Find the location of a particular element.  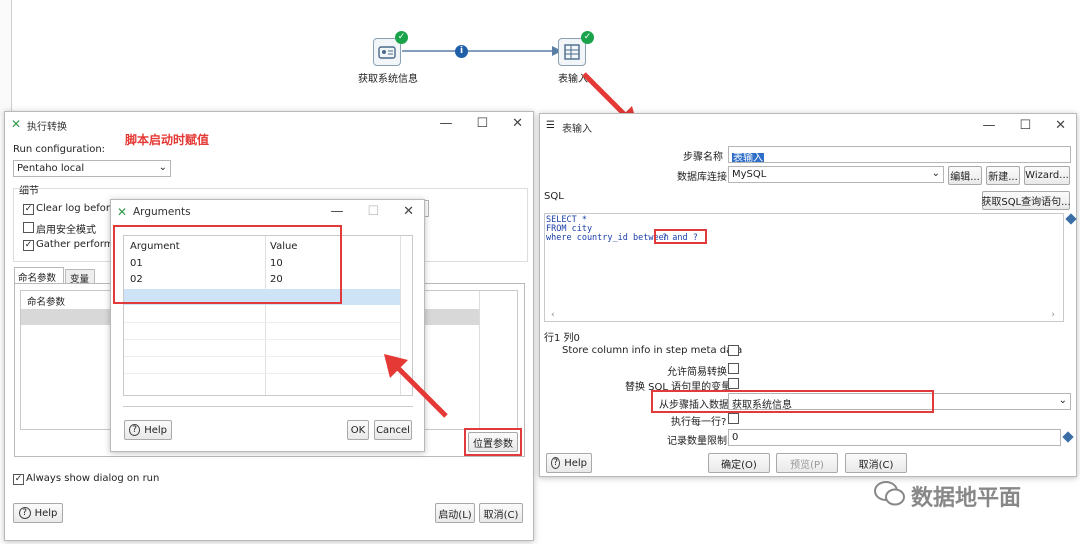

clear-log-checkbox: ✓ is located at coordinates (28, 209).